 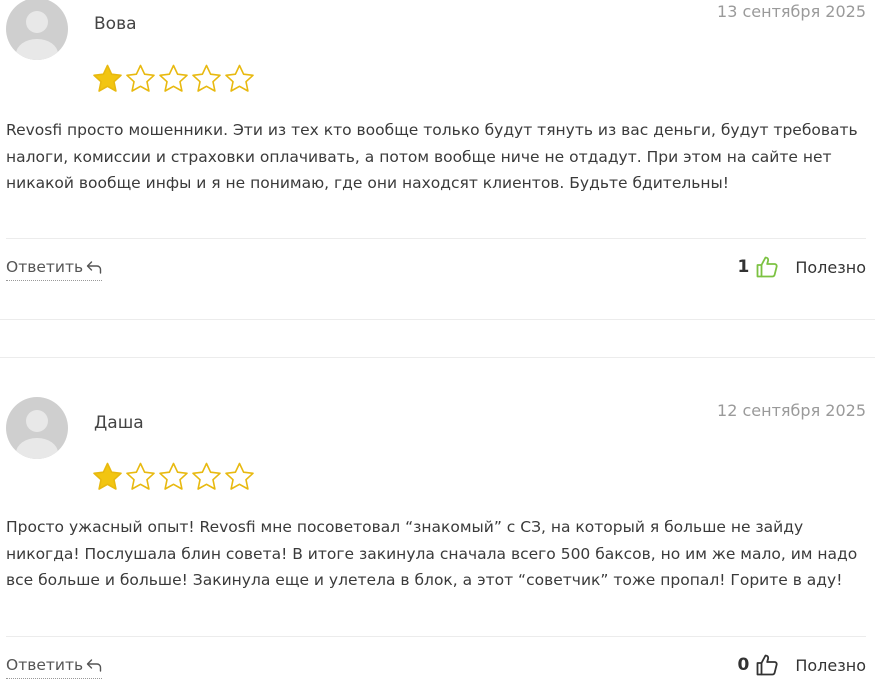 What do you see at coordinates (791, 11) in the screenshot?
I see `review-date: 13 сентября 2025` at bounding box center [791, 11].